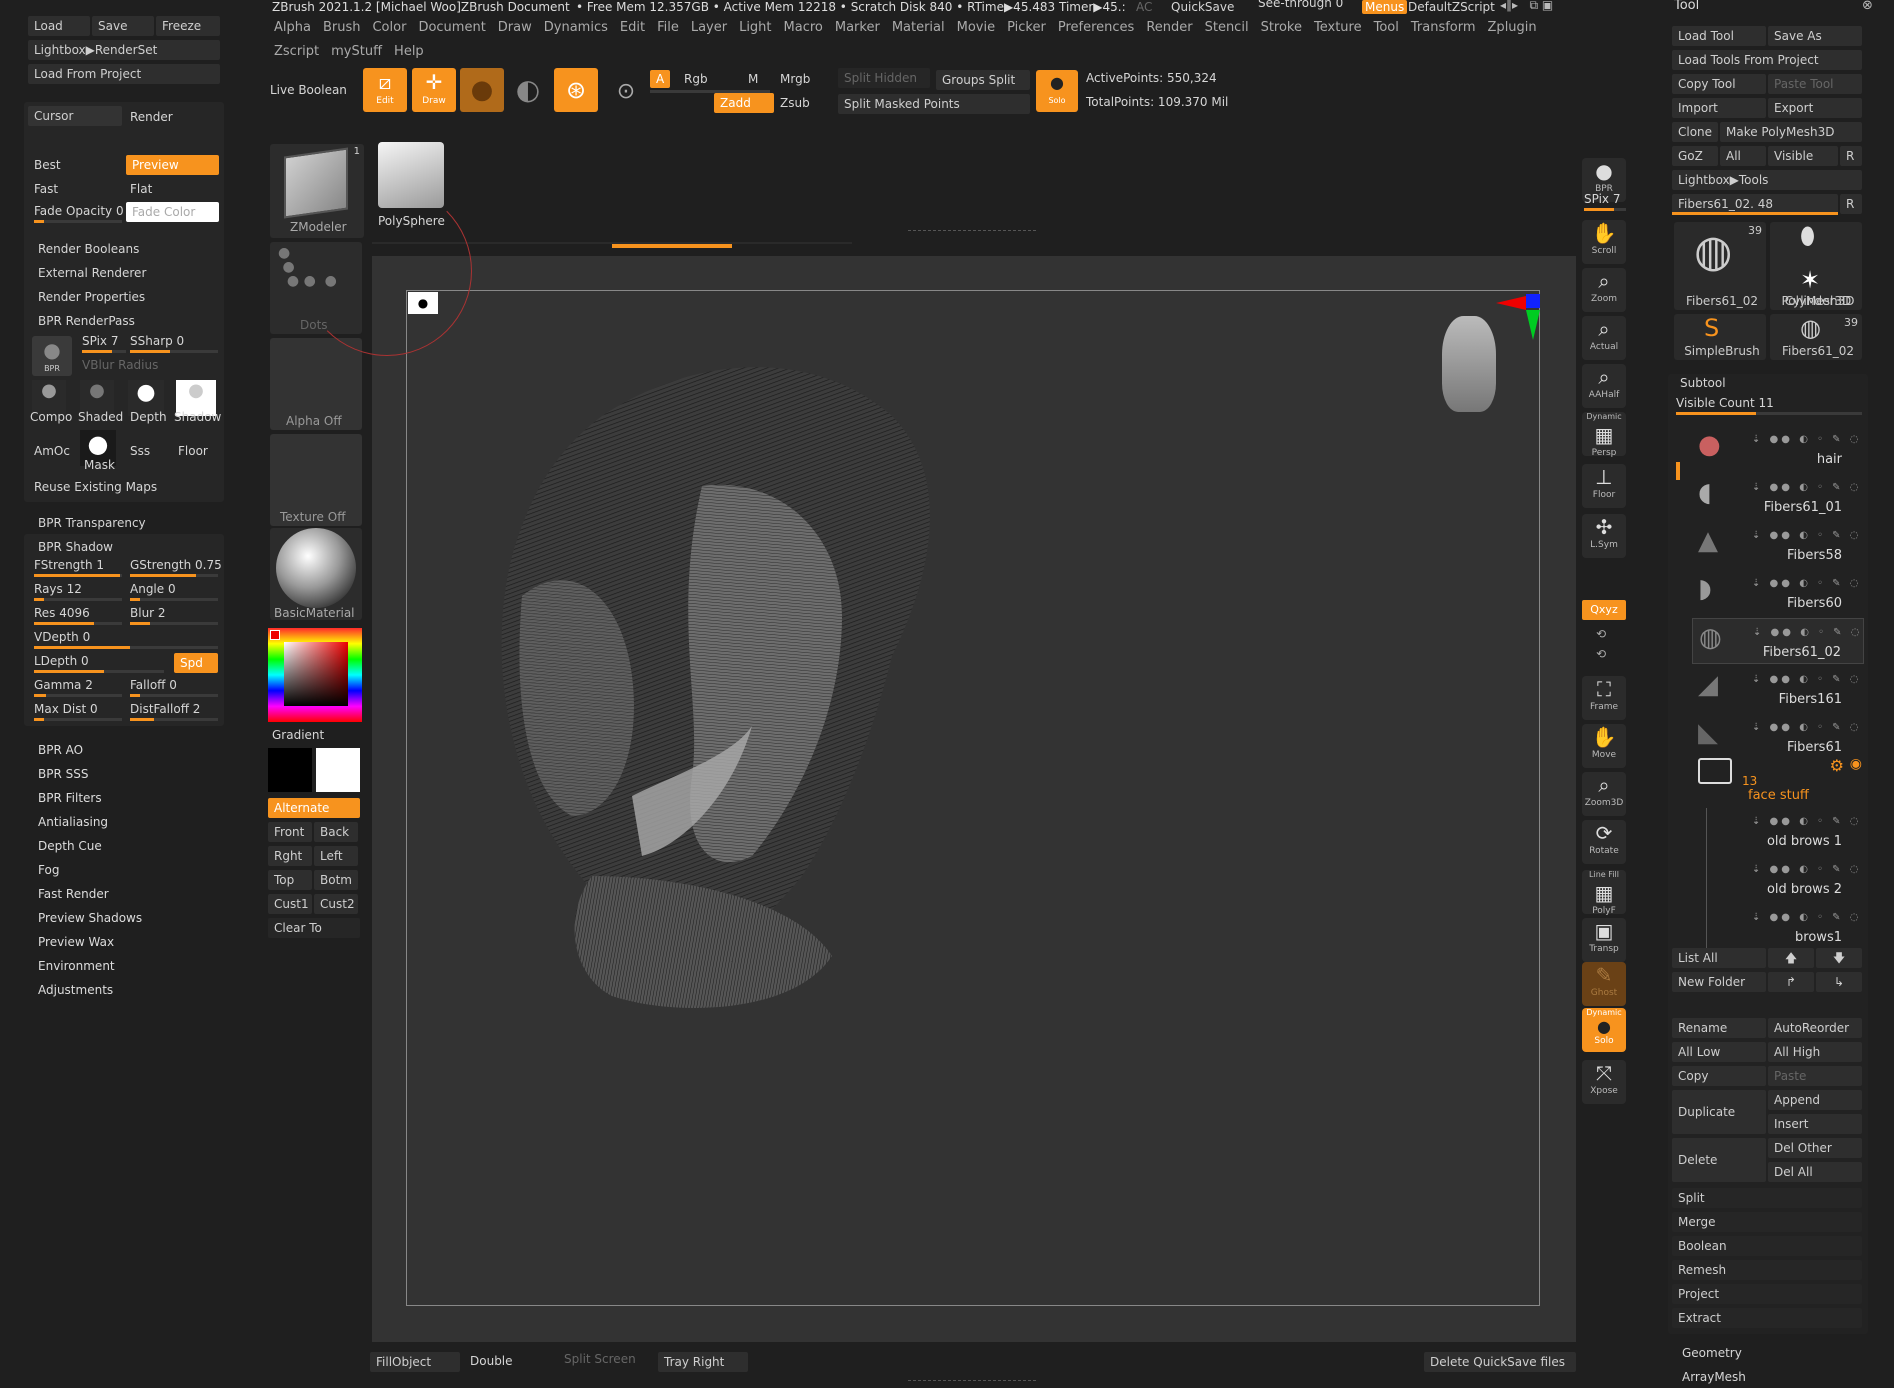  What do you see at coordinates (1443, 27) in the screenshot?
I see `menu-transform: Transform` at bounding box center [1443, 27].